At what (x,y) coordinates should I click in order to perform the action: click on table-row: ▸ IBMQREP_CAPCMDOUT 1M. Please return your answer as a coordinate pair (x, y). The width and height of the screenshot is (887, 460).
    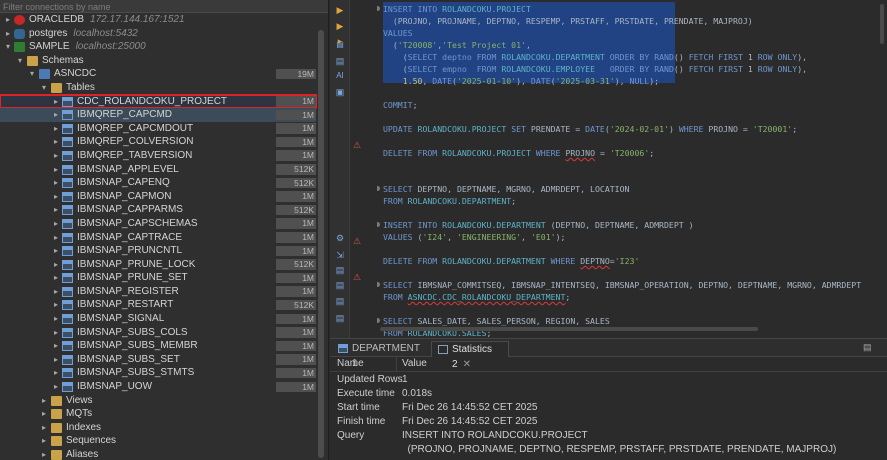
    Looking at the image, I should click on (158, 129).